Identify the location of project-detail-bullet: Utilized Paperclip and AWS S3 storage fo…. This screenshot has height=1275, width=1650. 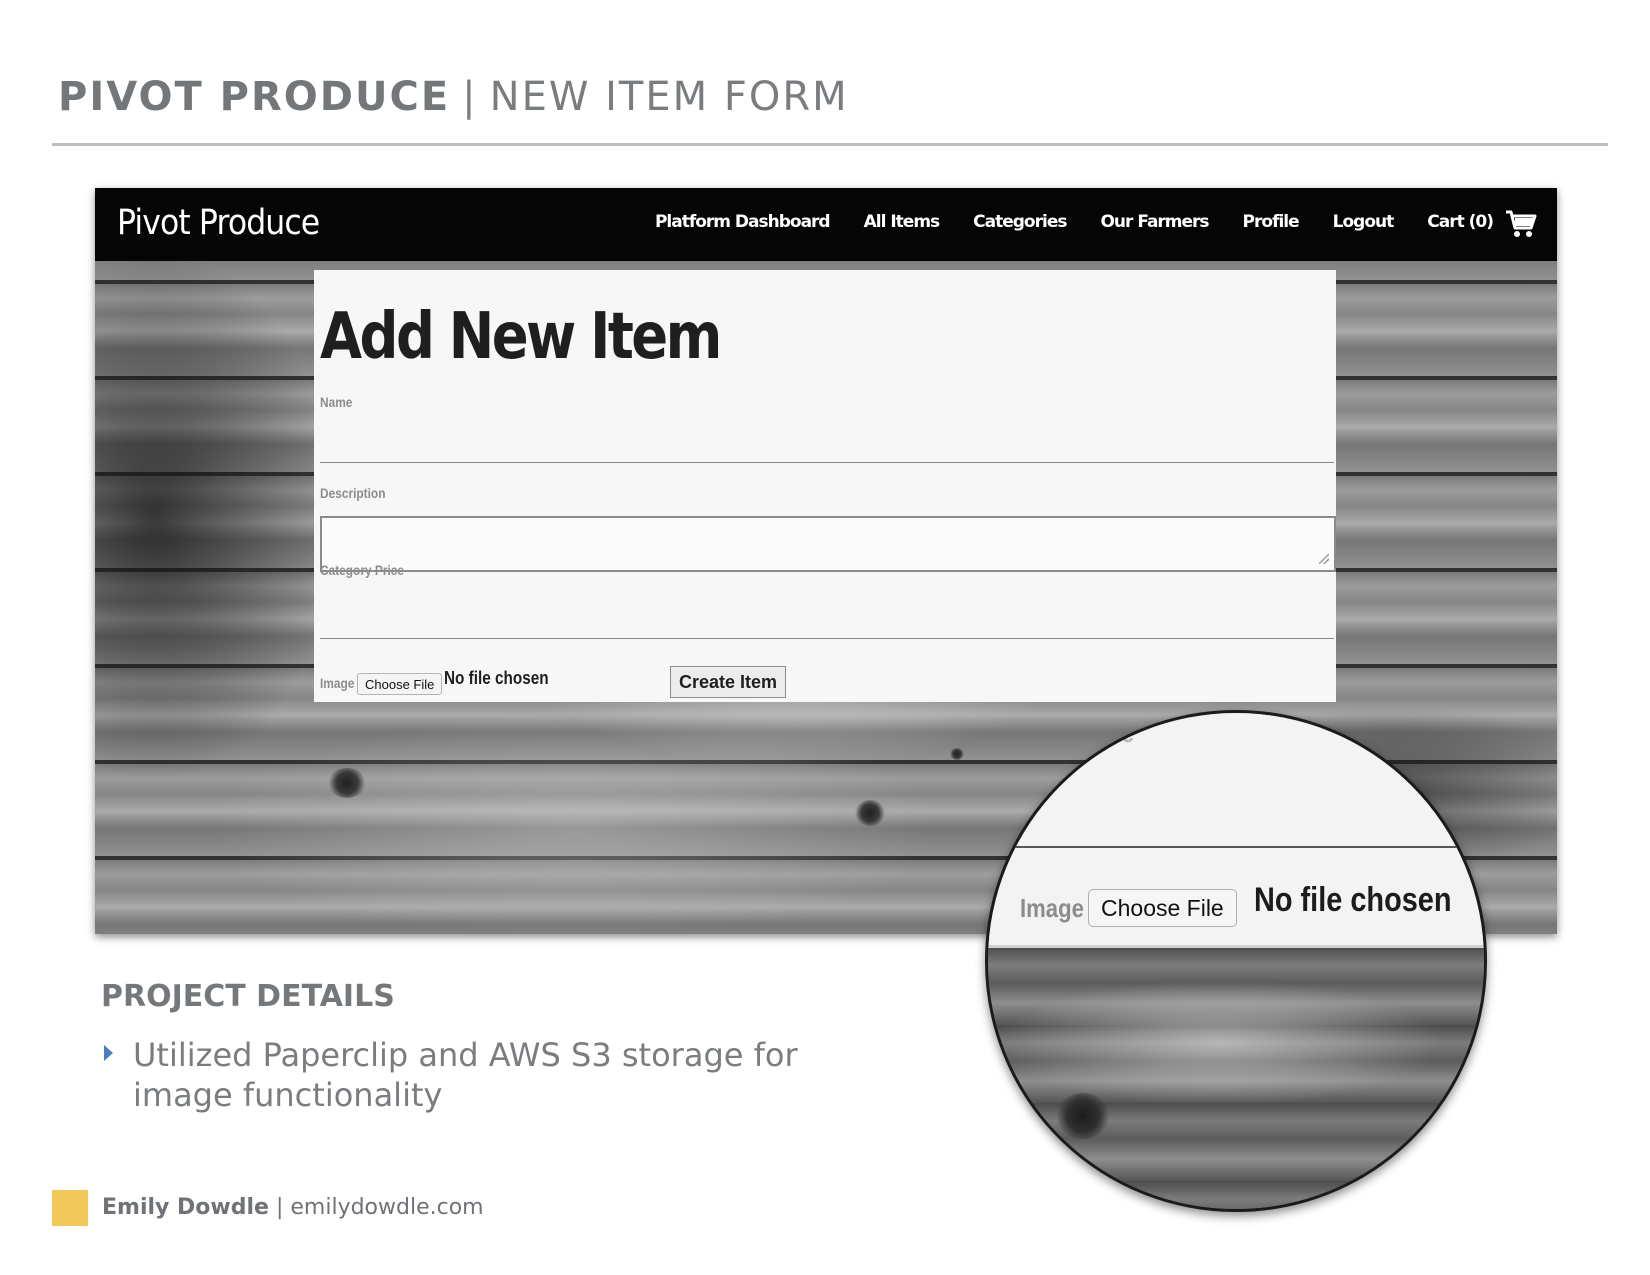
(465, 1075).